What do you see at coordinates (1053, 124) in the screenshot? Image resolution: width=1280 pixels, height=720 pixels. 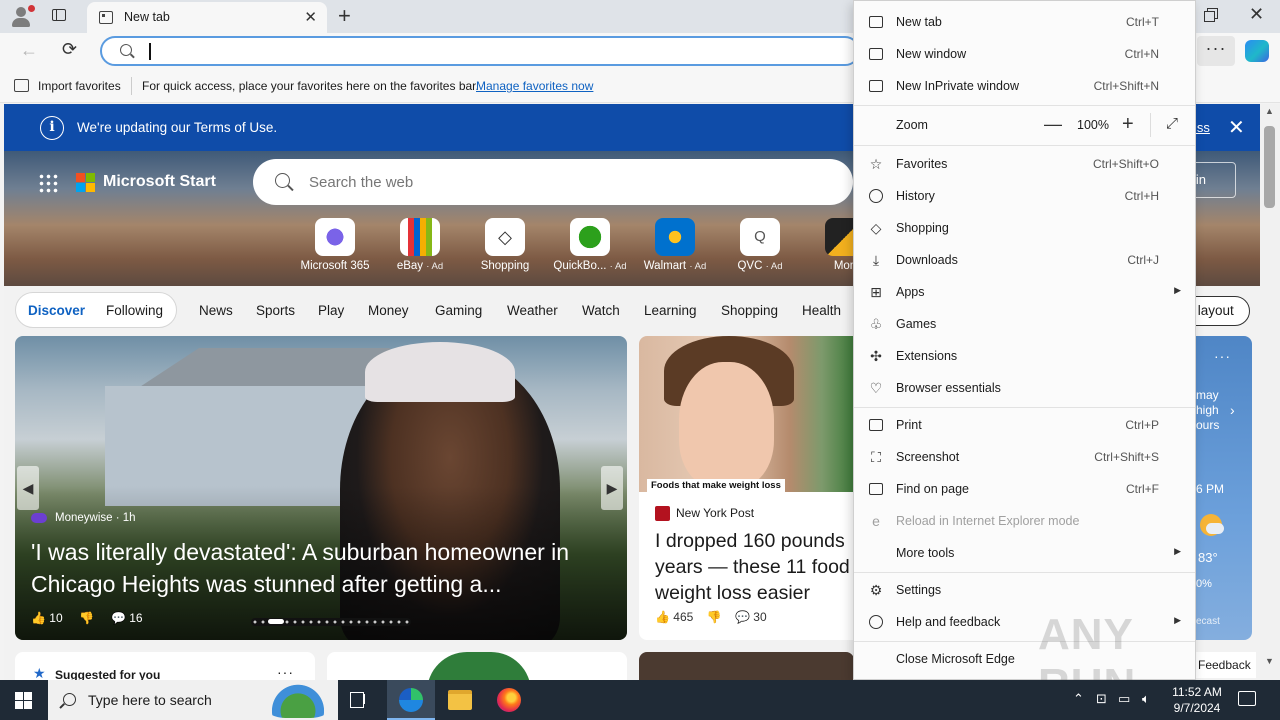 I see `zoom-out-icon: —` at bounding box center [1053, 124].